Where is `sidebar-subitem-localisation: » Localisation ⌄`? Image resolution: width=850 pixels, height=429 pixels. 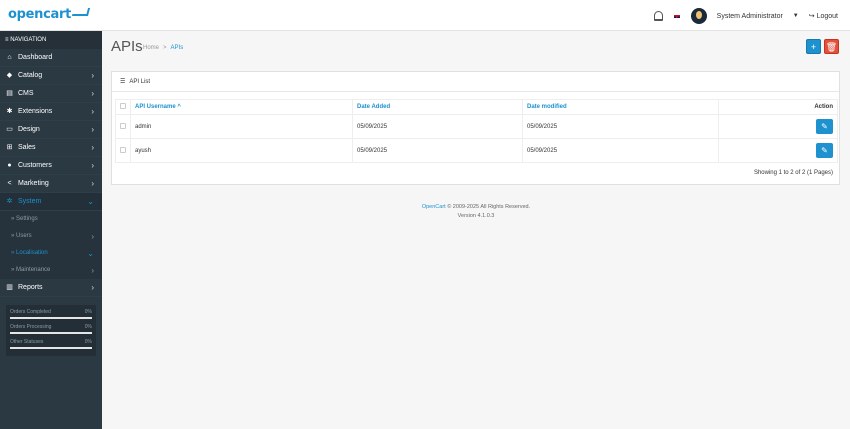
sidebar-subitem-localisation: » Localisation ⌄ is located at coordinates (51, 253).